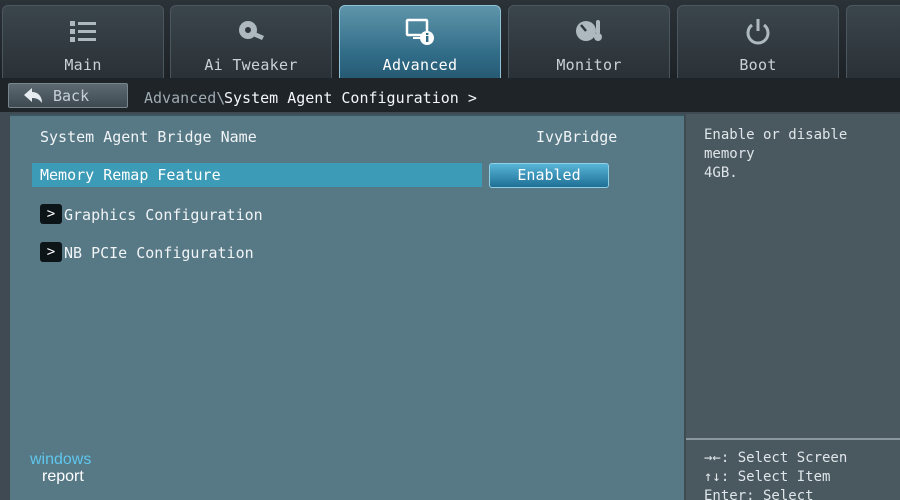 This screenshot has width=900, height=500. What do you see at coordinates (549, 175) in the screenshot?
I see `memory-remap-select: Enabled` at bounding box center [549, 175].